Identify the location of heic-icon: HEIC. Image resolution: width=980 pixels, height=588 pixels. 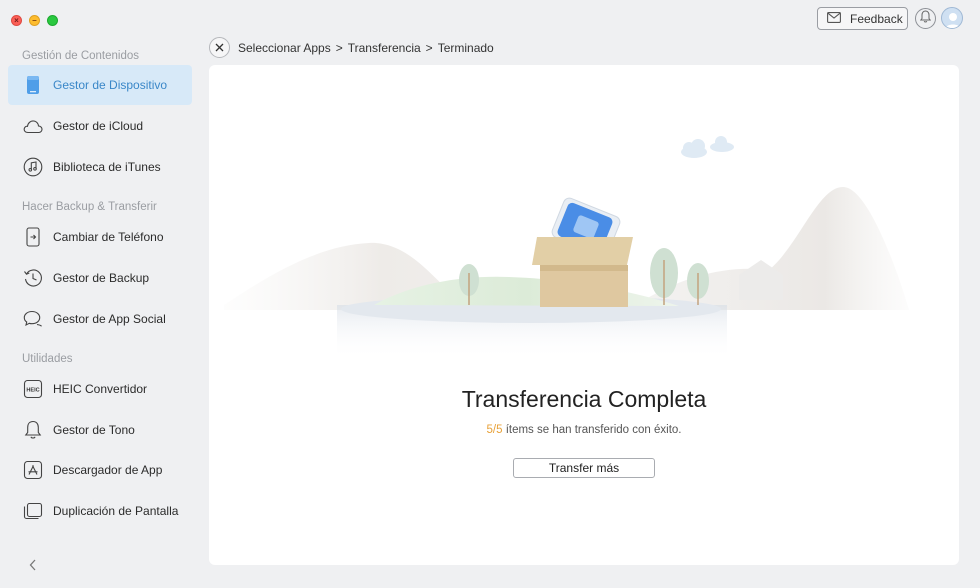
(33, 389).